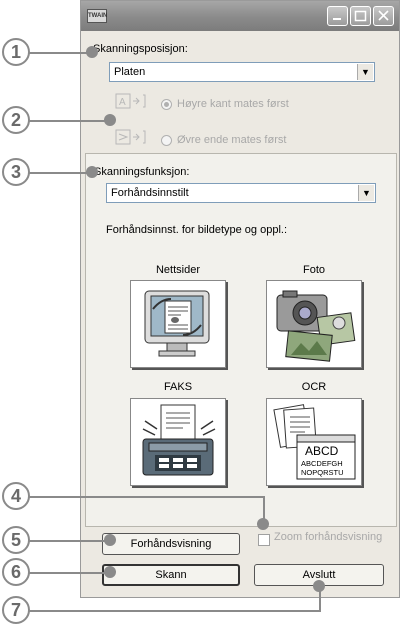  I want to click on zoom-preview-checkbox, so click(264, 540).